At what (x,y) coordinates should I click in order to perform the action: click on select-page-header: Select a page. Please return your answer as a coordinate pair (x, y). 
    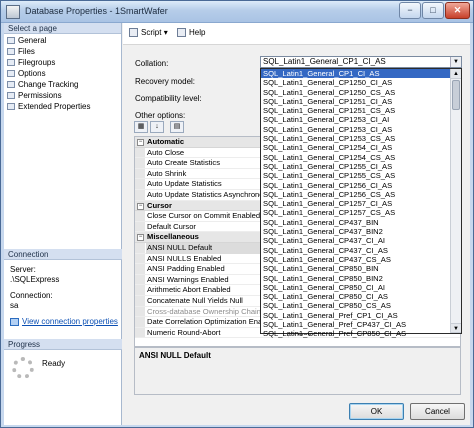
    Looking at the image, I should click on (62, 28).